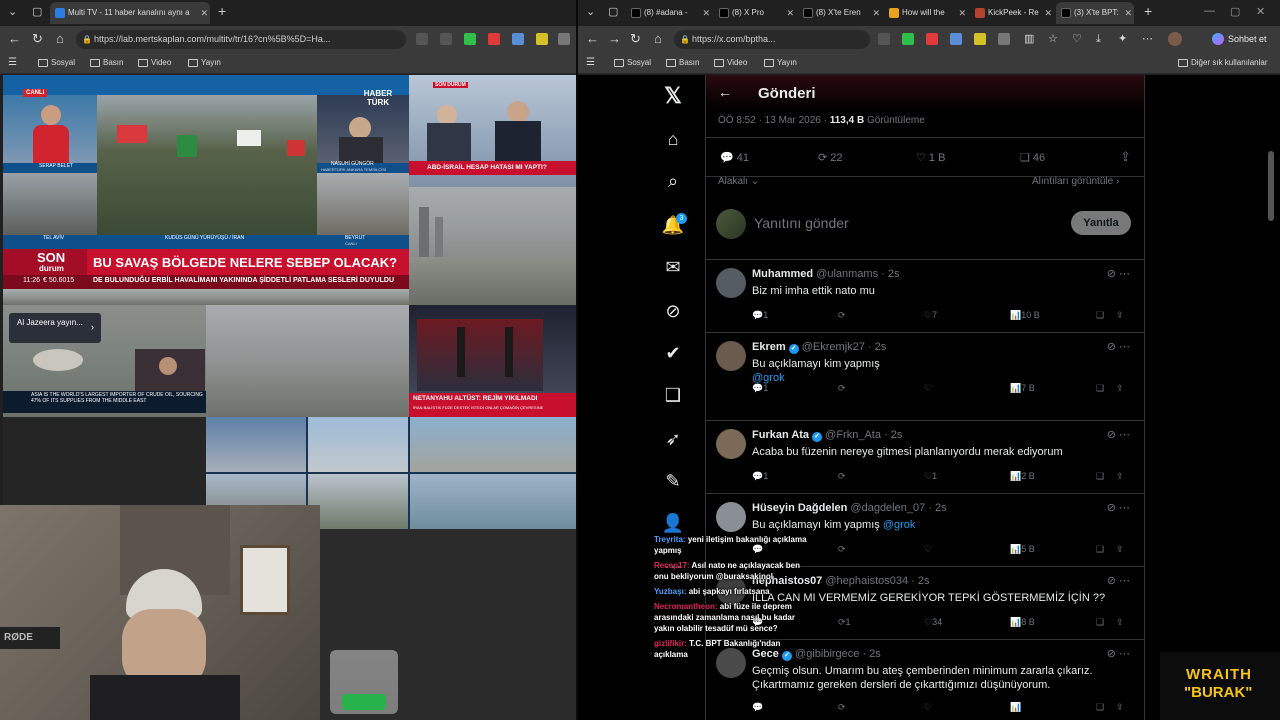 This screenshot has width=1280, height=720. What do you see at coordinates (613, 11) in the screenshot?
I see `workspaces-icon: ▢` at bounding box center [613, 11].